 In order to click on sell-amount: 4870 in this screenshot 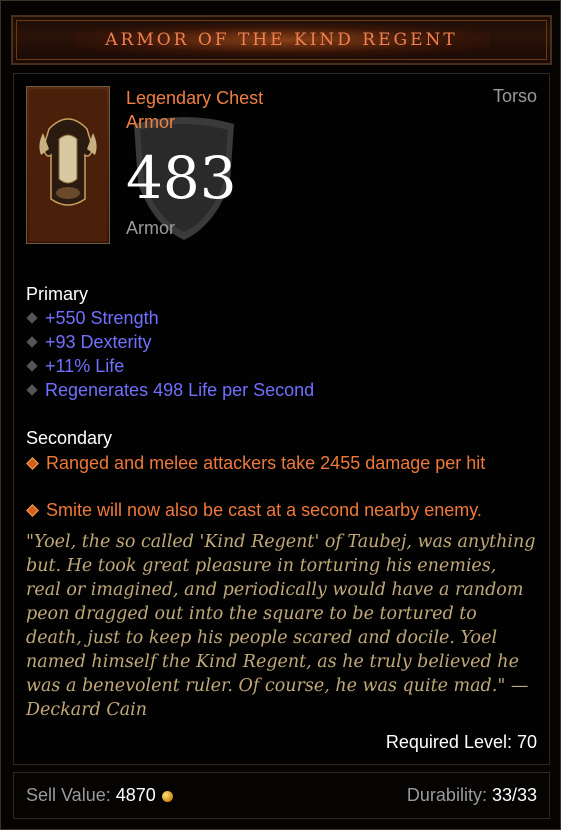, I will do `click(135, 795)`.